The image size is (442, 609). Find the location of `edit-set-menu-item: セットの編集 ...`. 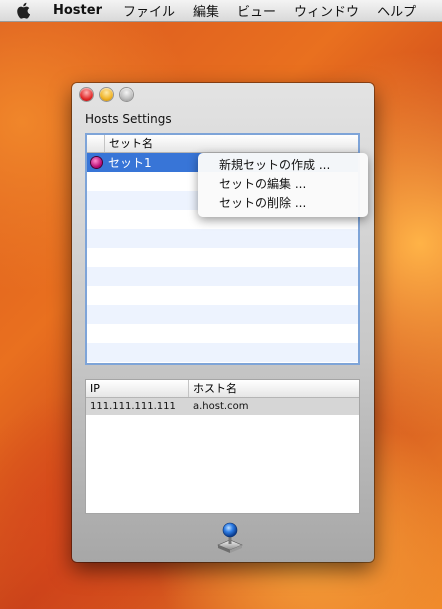

edit-set-menu-item: セットの編集 ... is located at coordinates (283, 184).